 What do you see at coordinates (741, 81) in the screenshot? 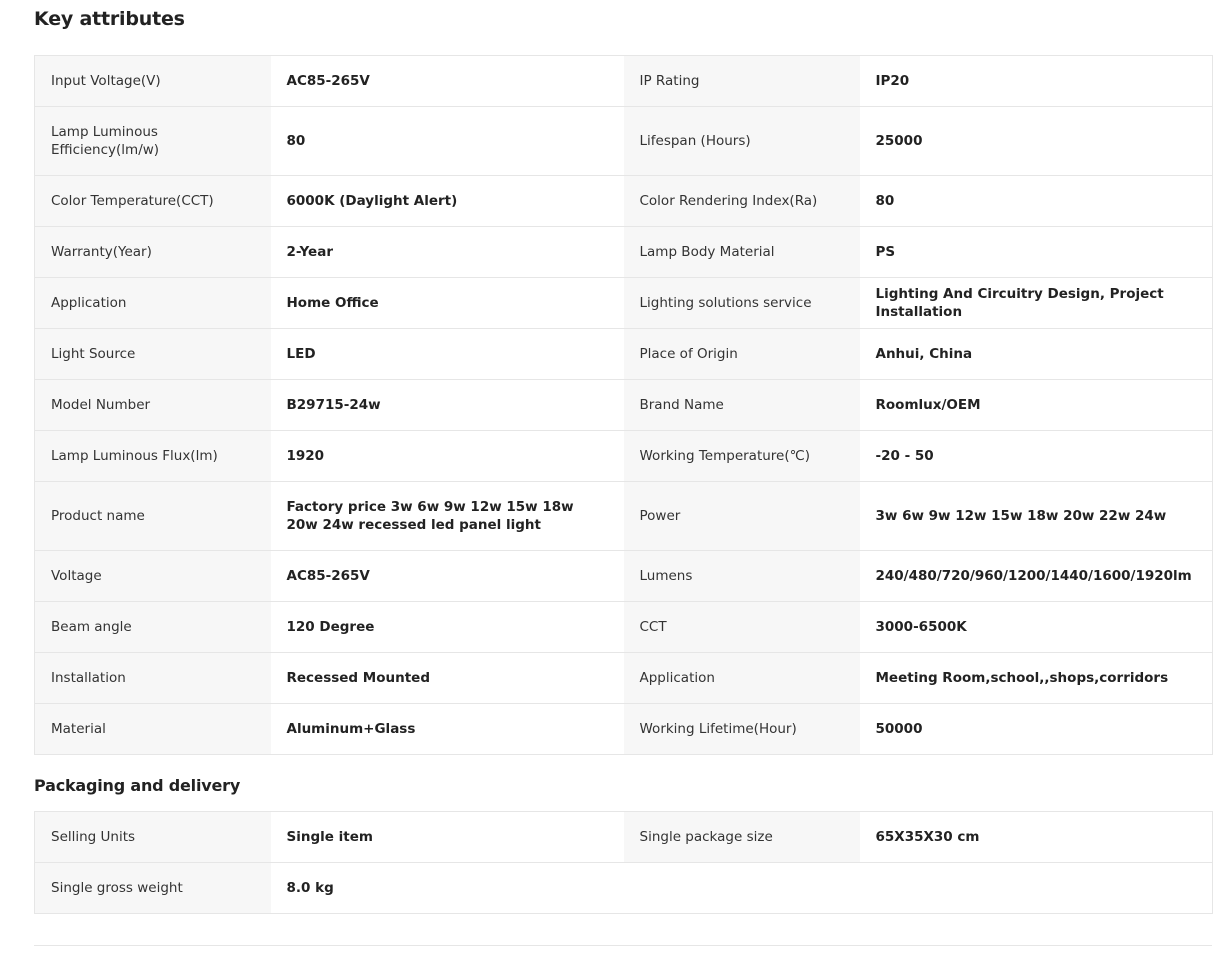
I see `attribute-label: IP Rating` at bounding box center [741, 81].